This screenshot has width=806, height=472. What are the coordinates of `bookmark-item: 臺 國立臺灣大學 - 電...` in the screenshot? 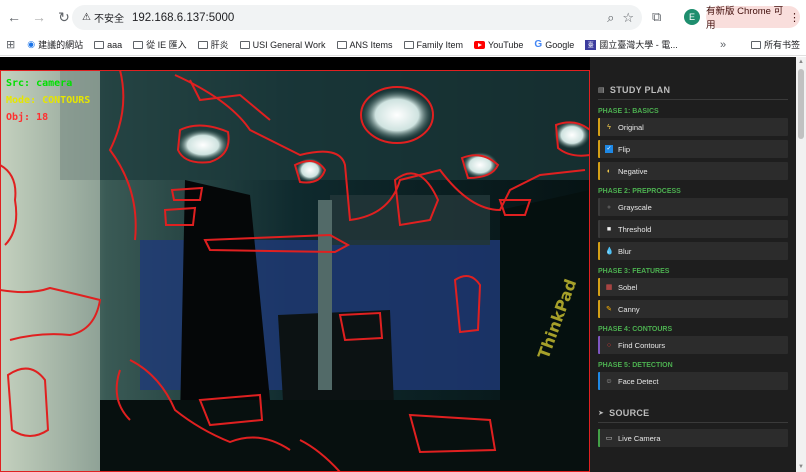 It's located at (631, 44).